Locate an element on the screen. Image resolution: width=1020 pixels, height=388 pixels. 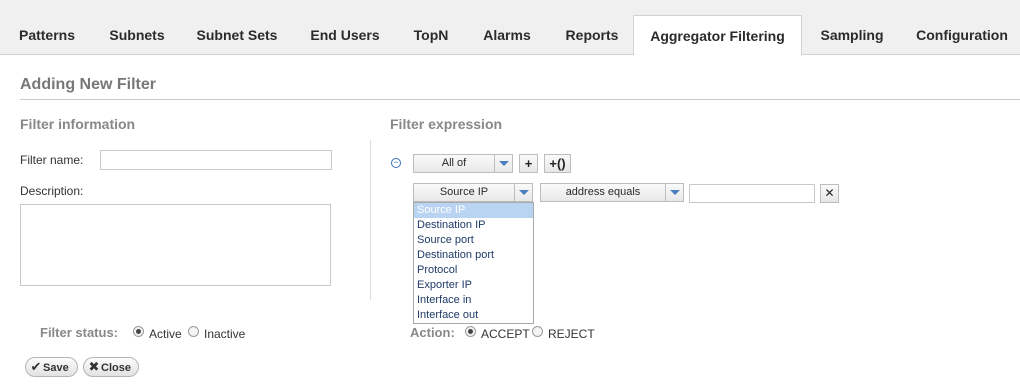
description-textarea is located at coordinates (175, 245).